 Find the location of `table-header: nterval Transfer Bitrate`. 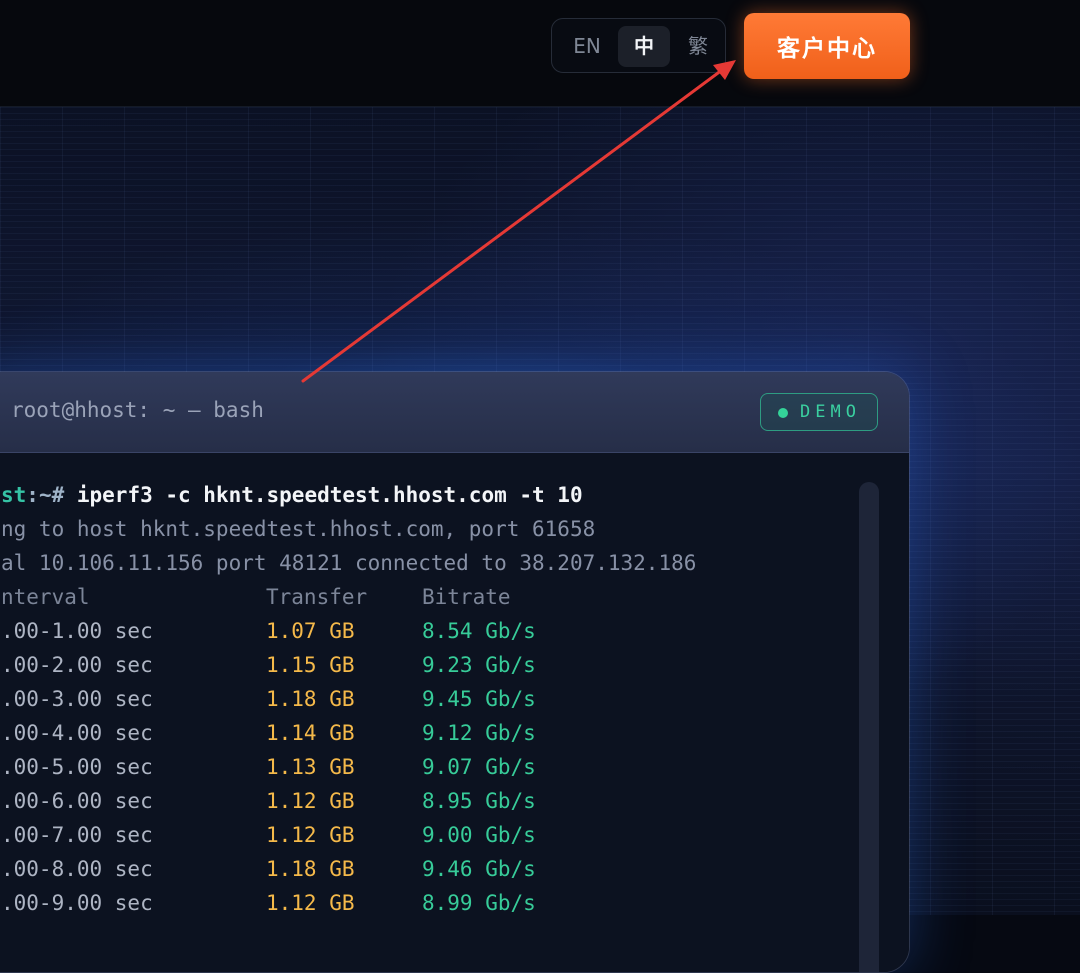

table-header: nterval Transfer Bitrate is located at coordinates (351, 602).